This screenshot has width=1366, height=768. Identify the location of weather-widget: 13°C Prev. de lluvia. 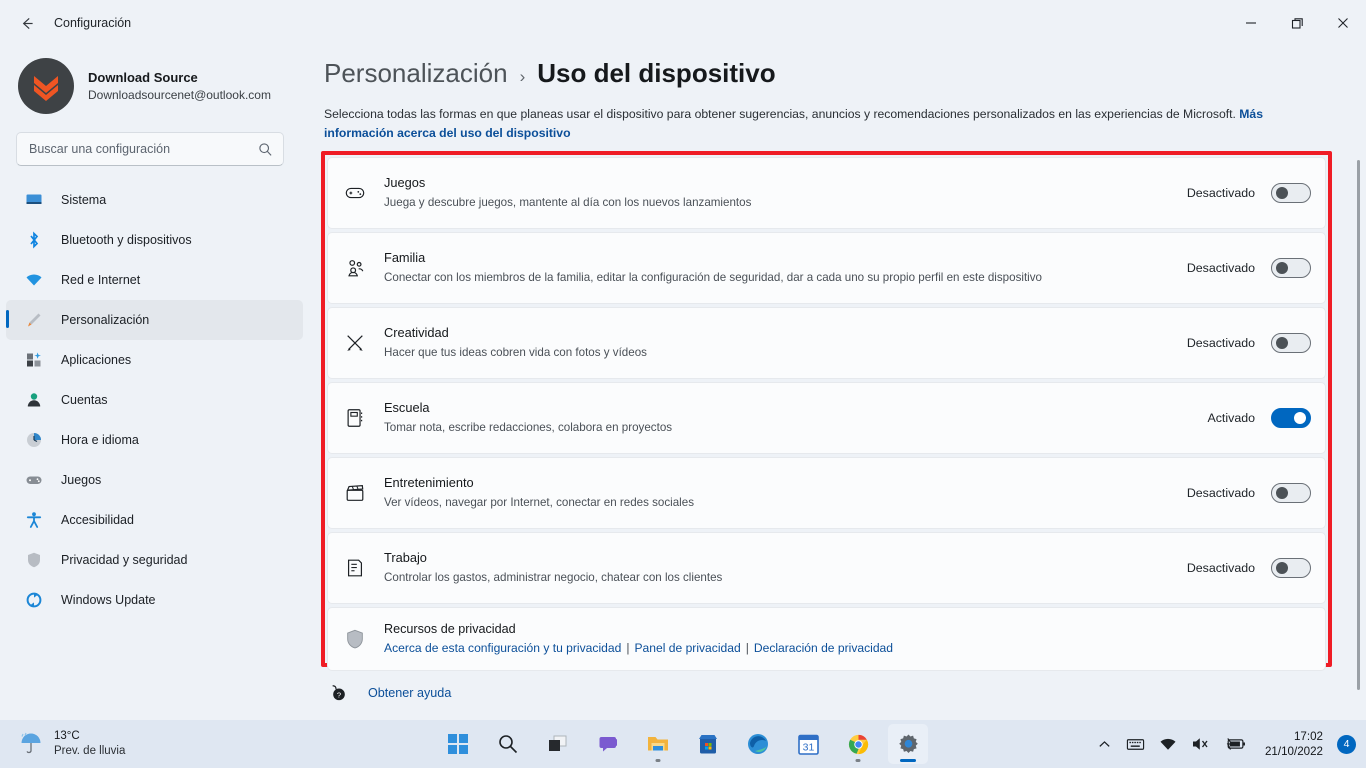
(71, 744).